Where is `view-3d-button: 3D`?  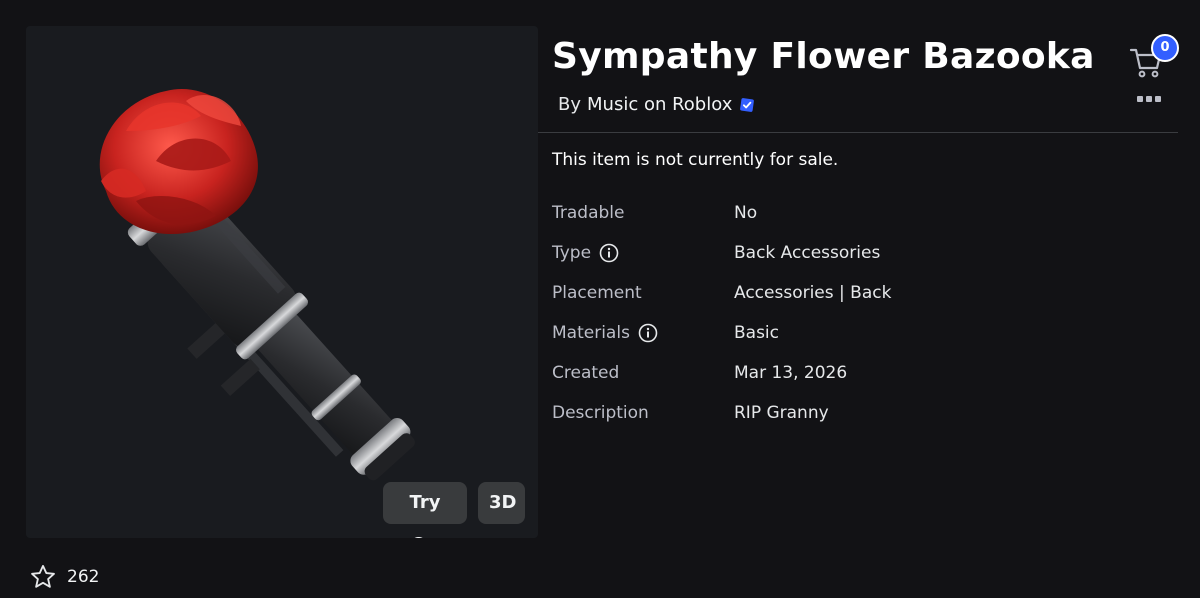
view-3d-button: 3D is located at coordinates (501, 503).